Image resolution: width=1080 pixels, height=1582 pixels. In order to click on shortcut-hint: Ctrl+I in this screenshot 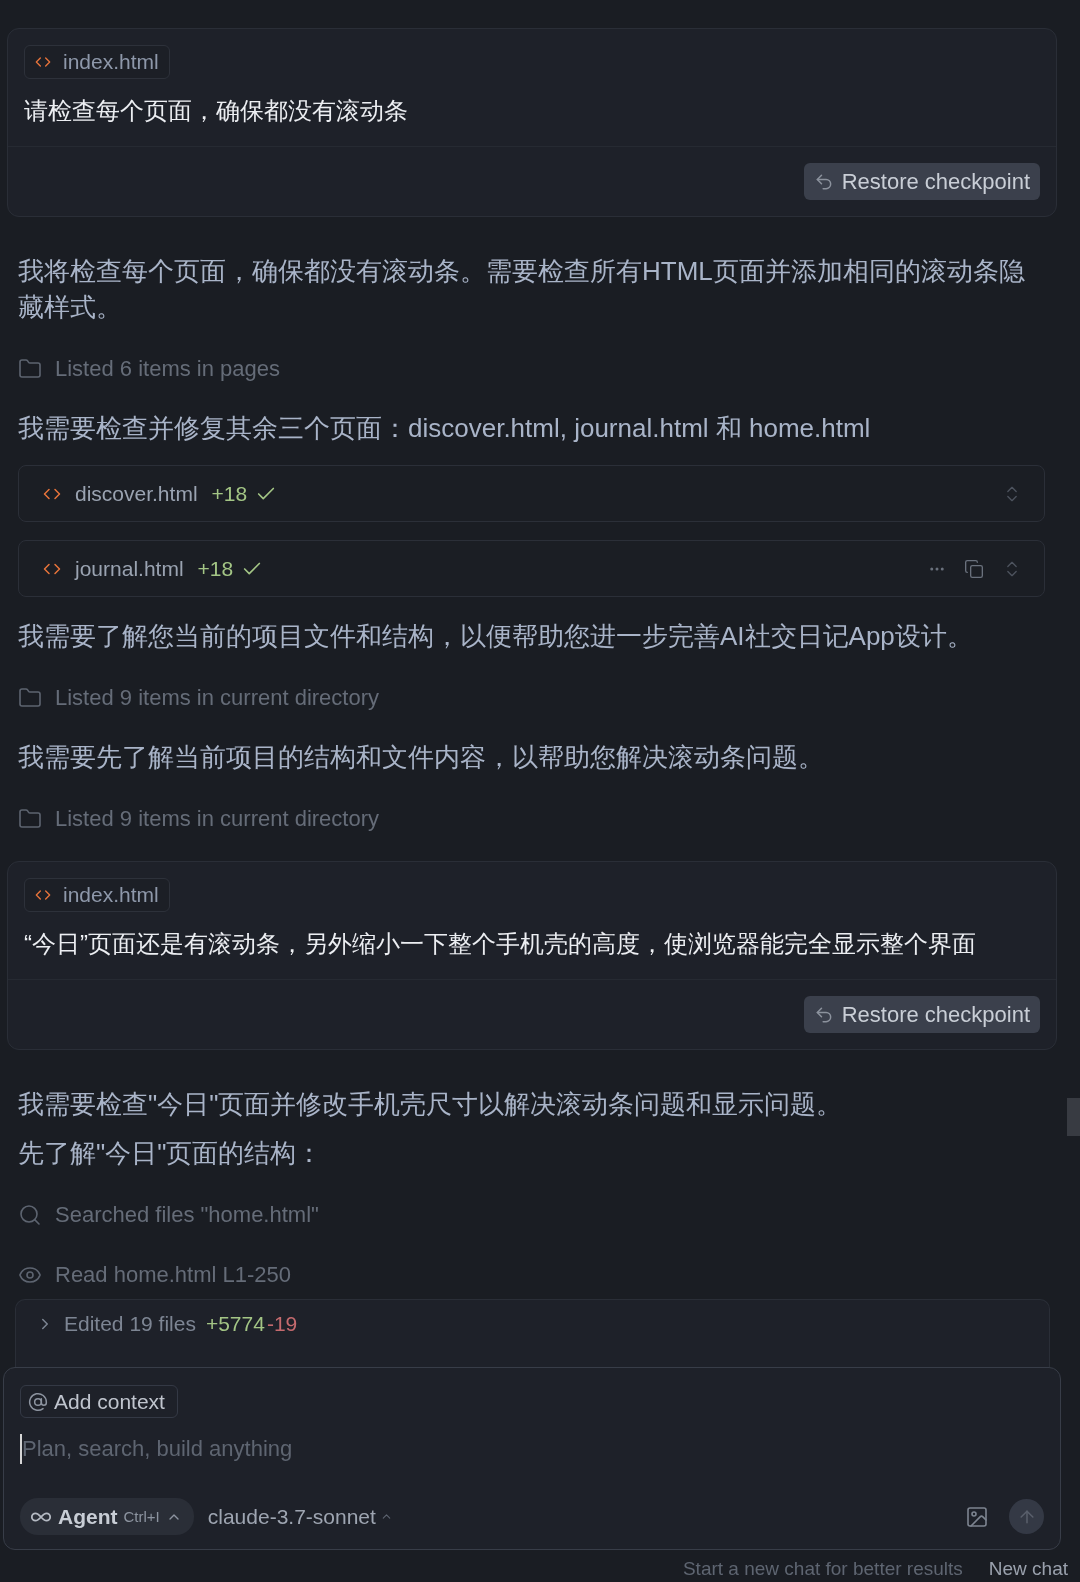, I will do `click(141, 1516)`.